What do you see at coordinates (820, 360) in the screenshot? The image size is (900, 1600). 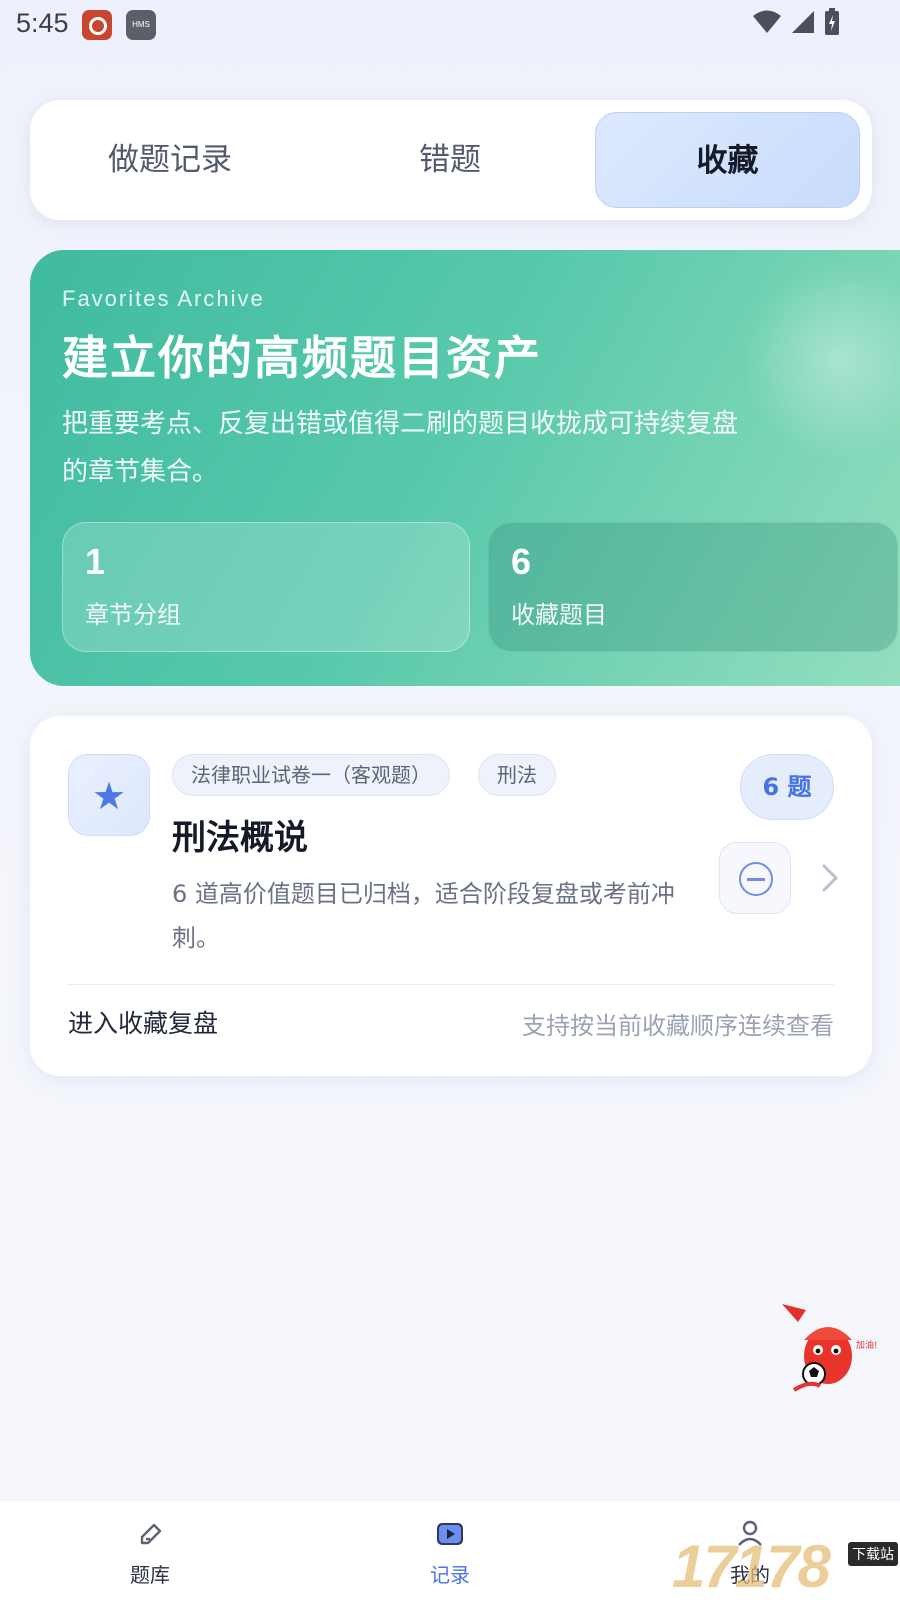 I see `hero-glow` at bounding box center [820, 360].